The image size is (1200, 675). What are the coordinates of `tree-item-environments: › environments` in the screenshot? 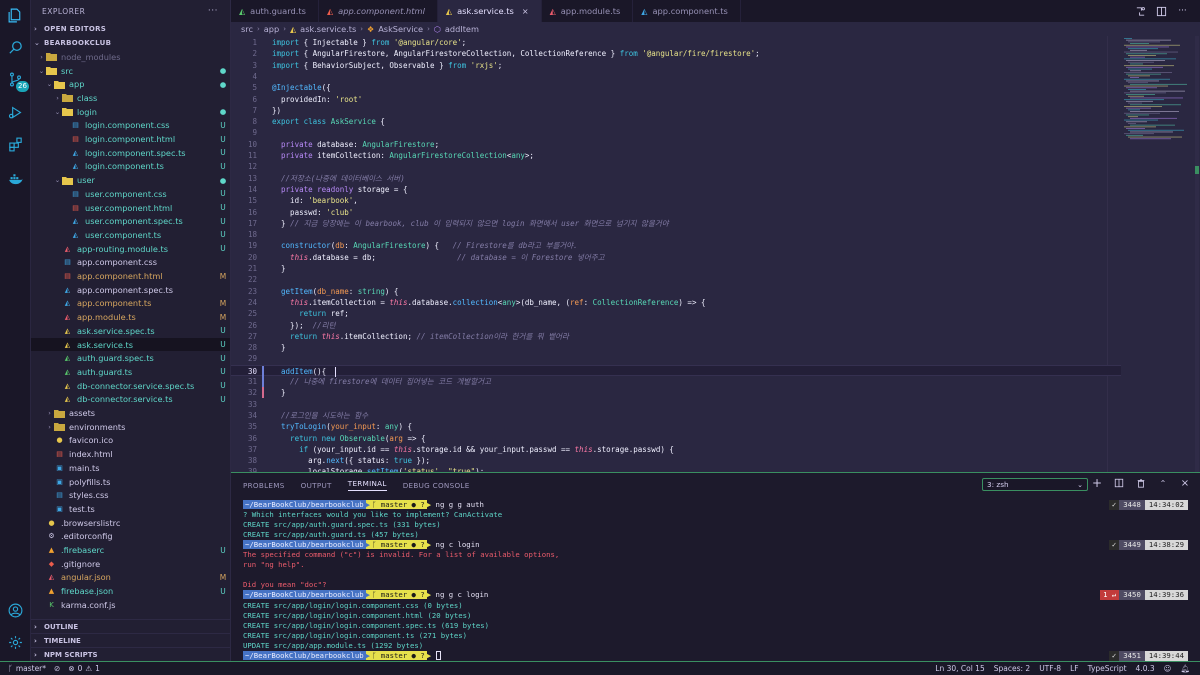 It's located at (130, 427).